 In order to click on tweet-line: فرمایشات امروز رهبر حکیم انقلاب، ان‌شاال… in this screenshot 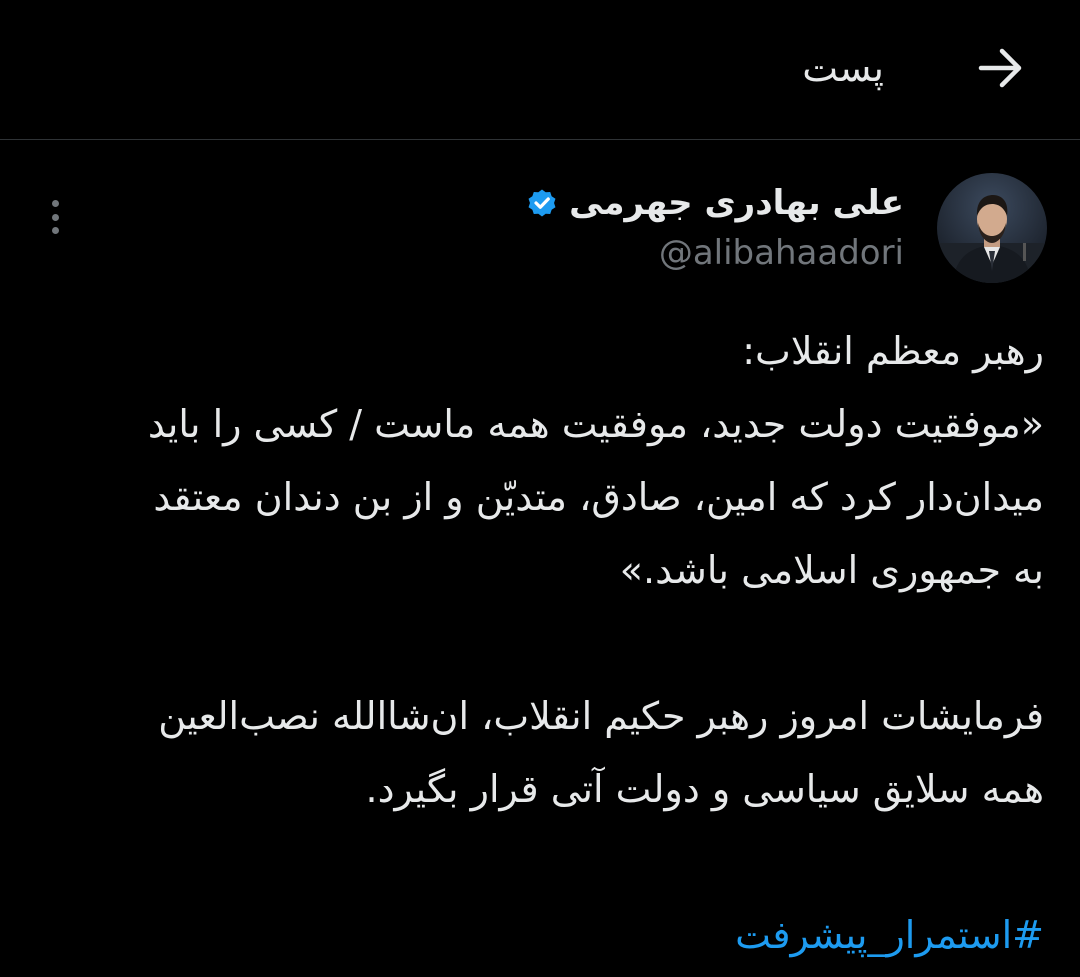, I will do `click(601, 716)`.